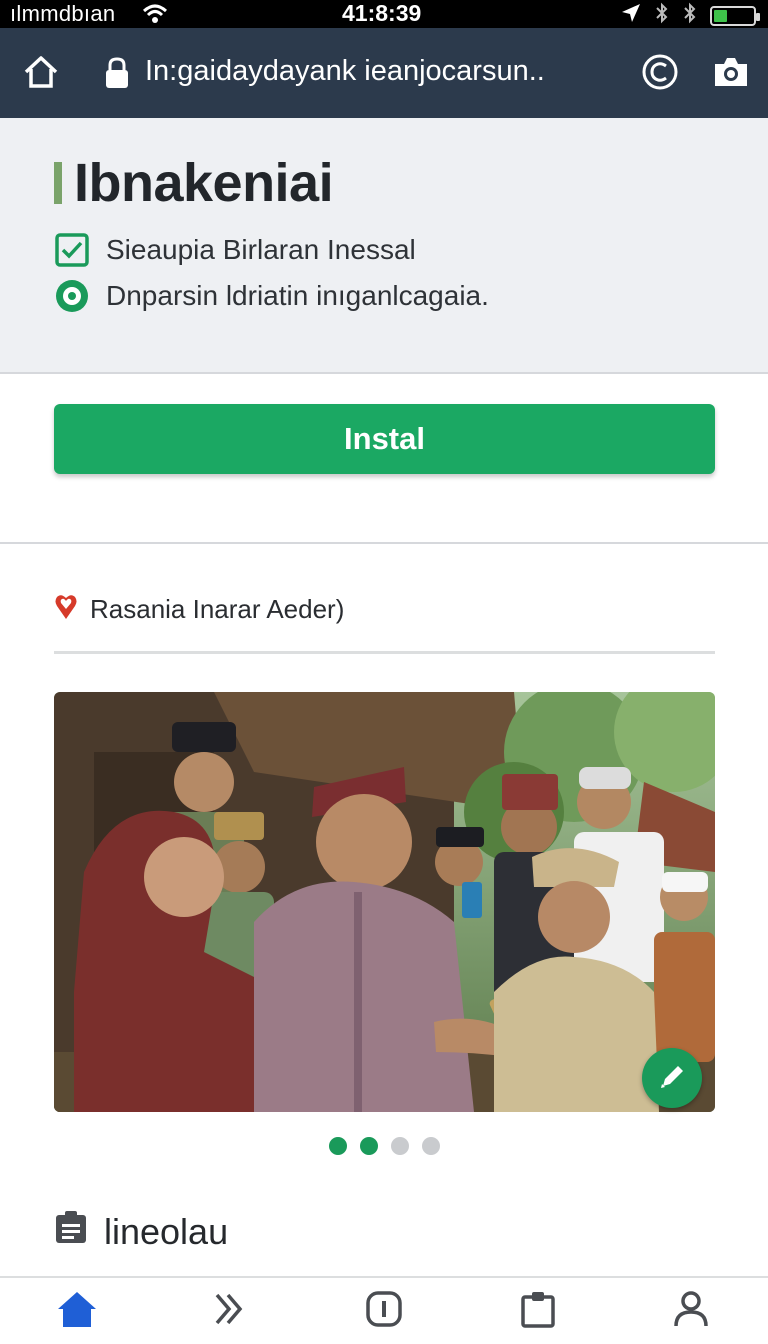 This screenshot has height=1344, width=768. Describe the element at coordinates (166, 1231) in the screenshot. I see `description-heading-label: lineolau` at that location.